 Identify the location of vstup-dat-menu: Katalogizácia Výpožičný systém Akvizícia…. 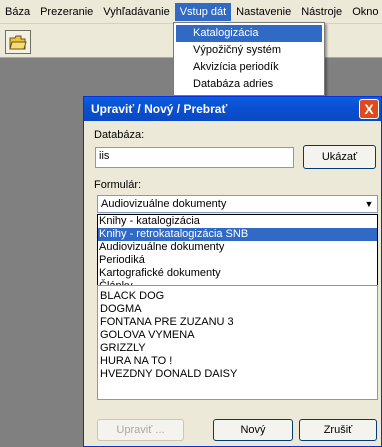
(249, 59).